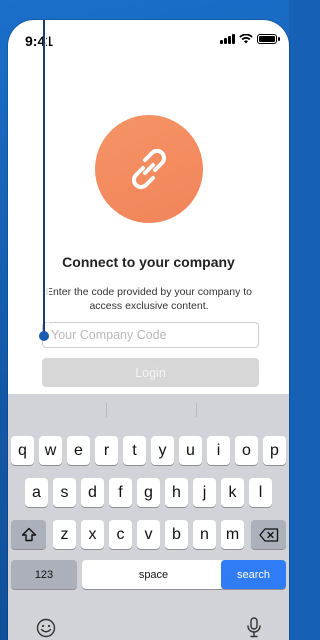 This screenshot has height=640, width=320. Describe the element at coordinates (227, 39) in the screenshot. I see `signal-icon` at that location.